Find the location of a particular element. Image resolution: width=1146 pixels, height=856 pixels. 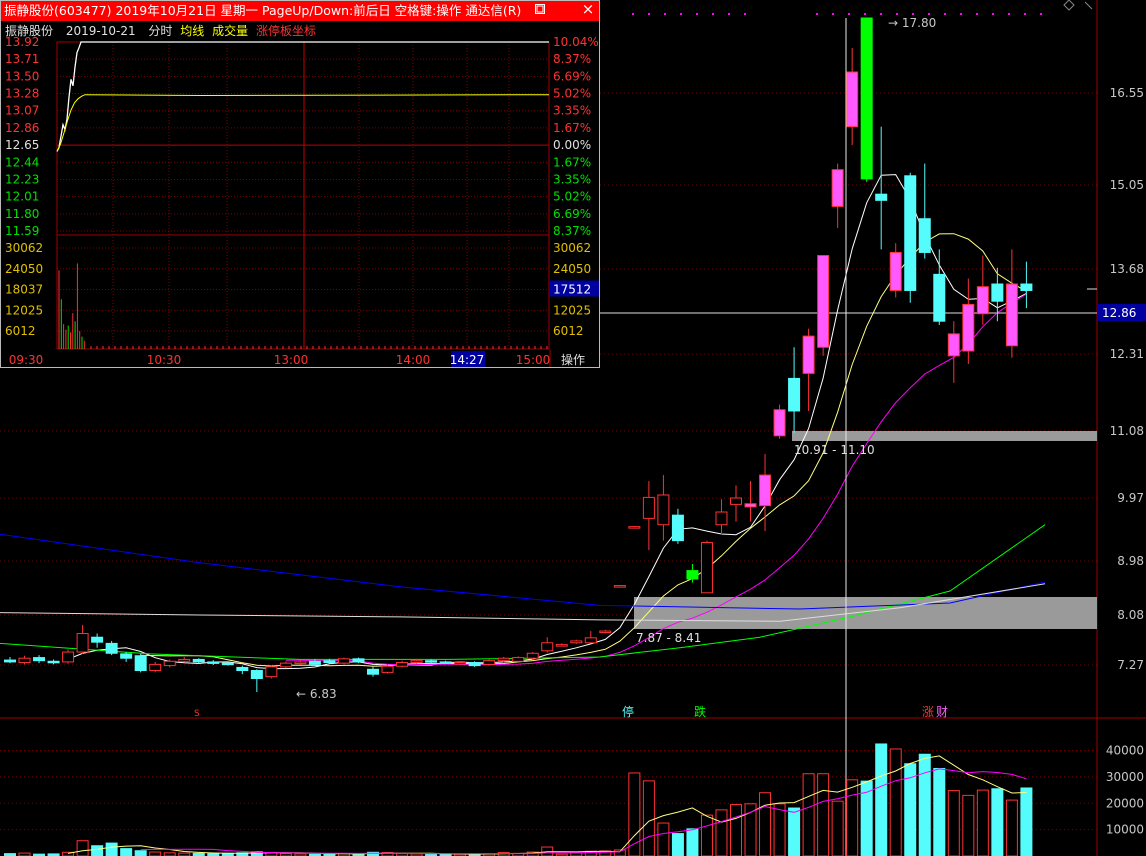

zone-upper-label: 10.91 - 11.10 is located at coordinates (834, 450).